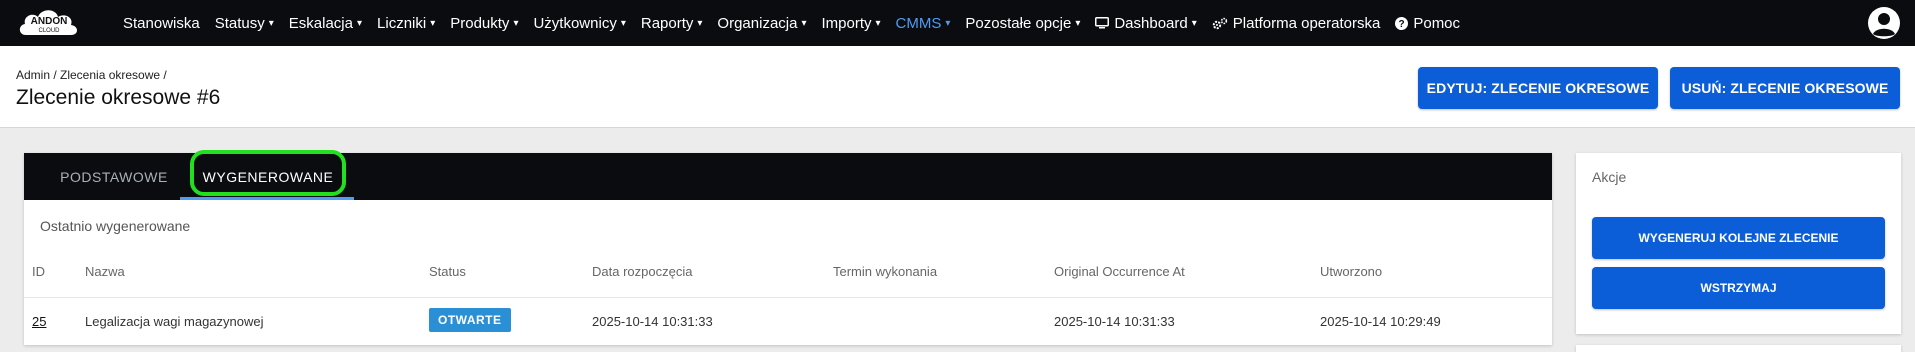 The width and height of the screenshot is (1915, 352). Describe the element at coordinates (1380, 321) in the screenshot. I see `order-created-at: 2025-10-14 10:29:49` at that location.